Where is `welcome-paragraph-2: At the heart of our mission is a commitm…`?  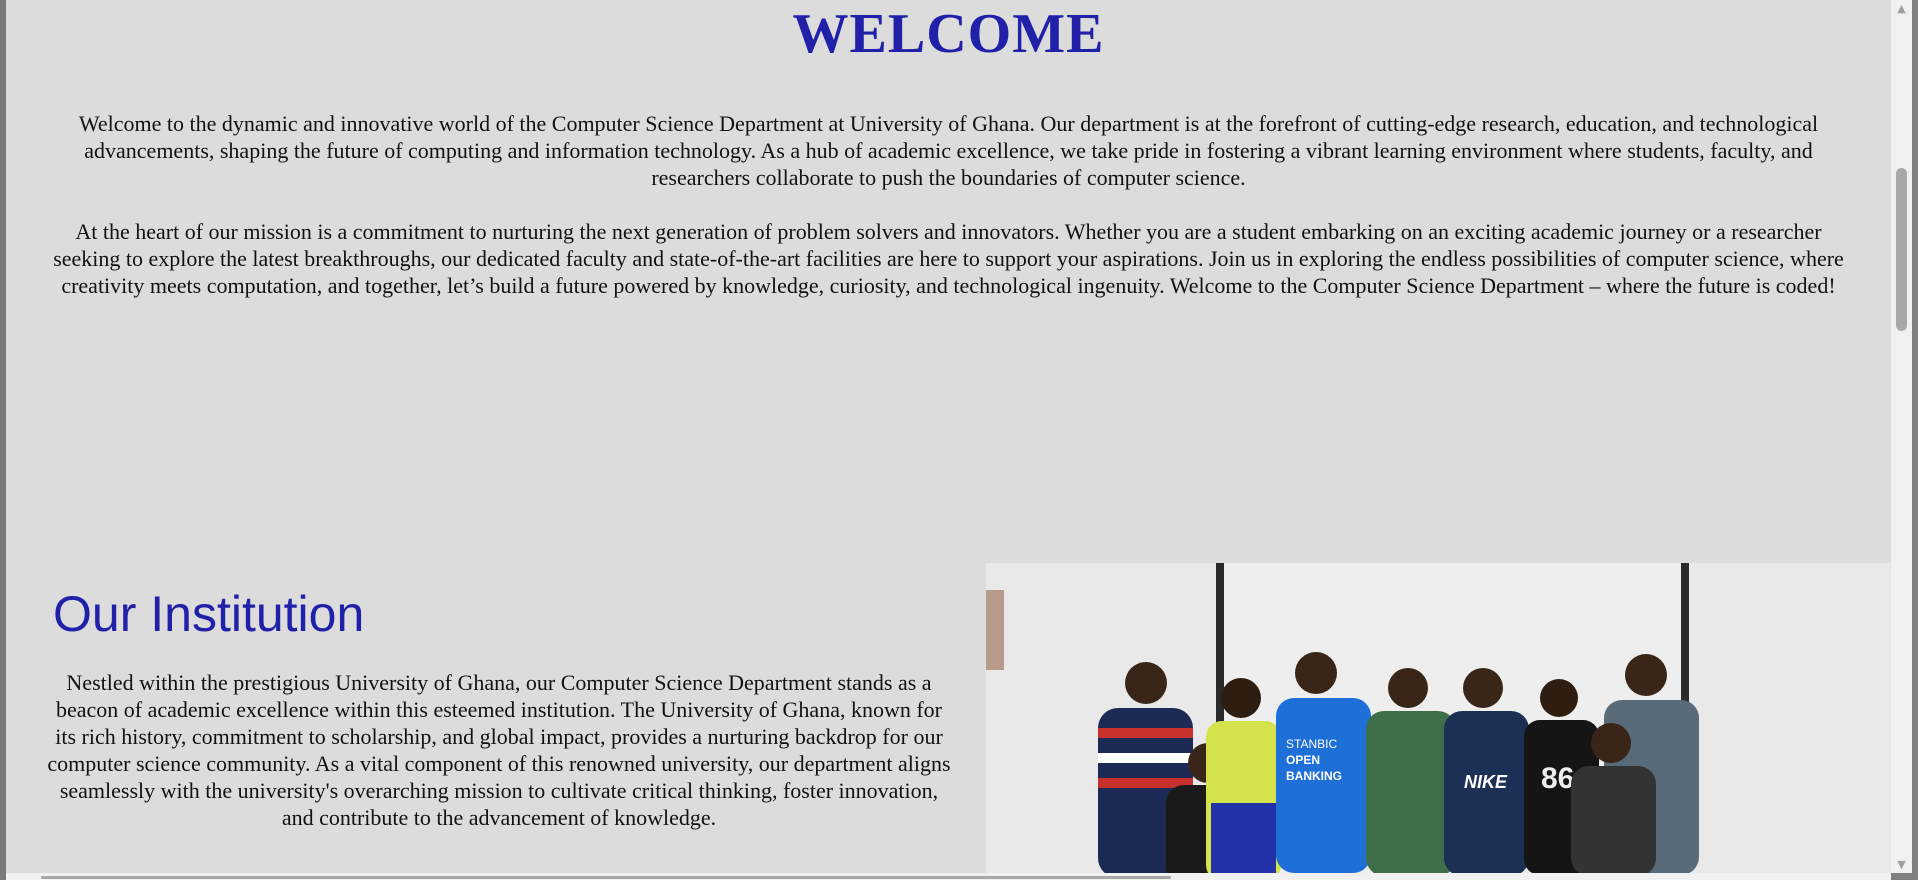
welcome-paragraph-2: At the heart of our mission is a commitm… is located at coordinates (948, 258).